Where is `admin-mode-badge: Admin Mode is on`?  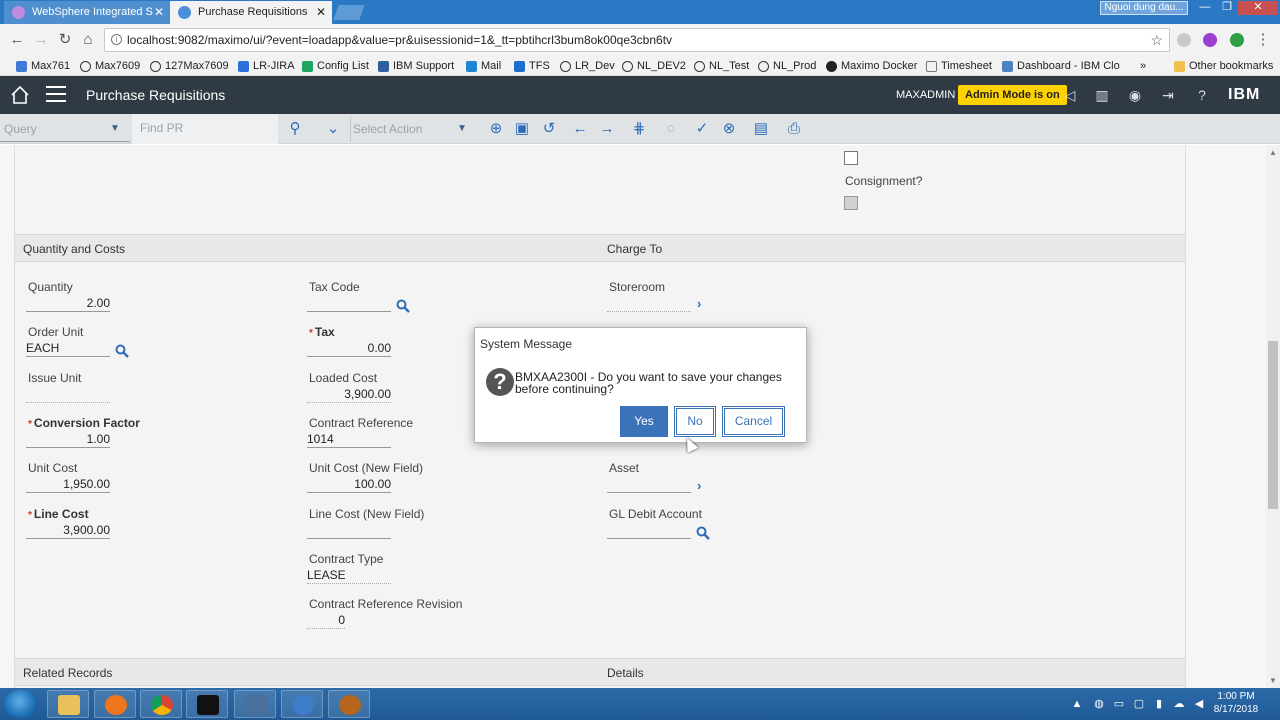 admin-mode-badge: Admin Mode is on is located at coordinates (1012, 95).